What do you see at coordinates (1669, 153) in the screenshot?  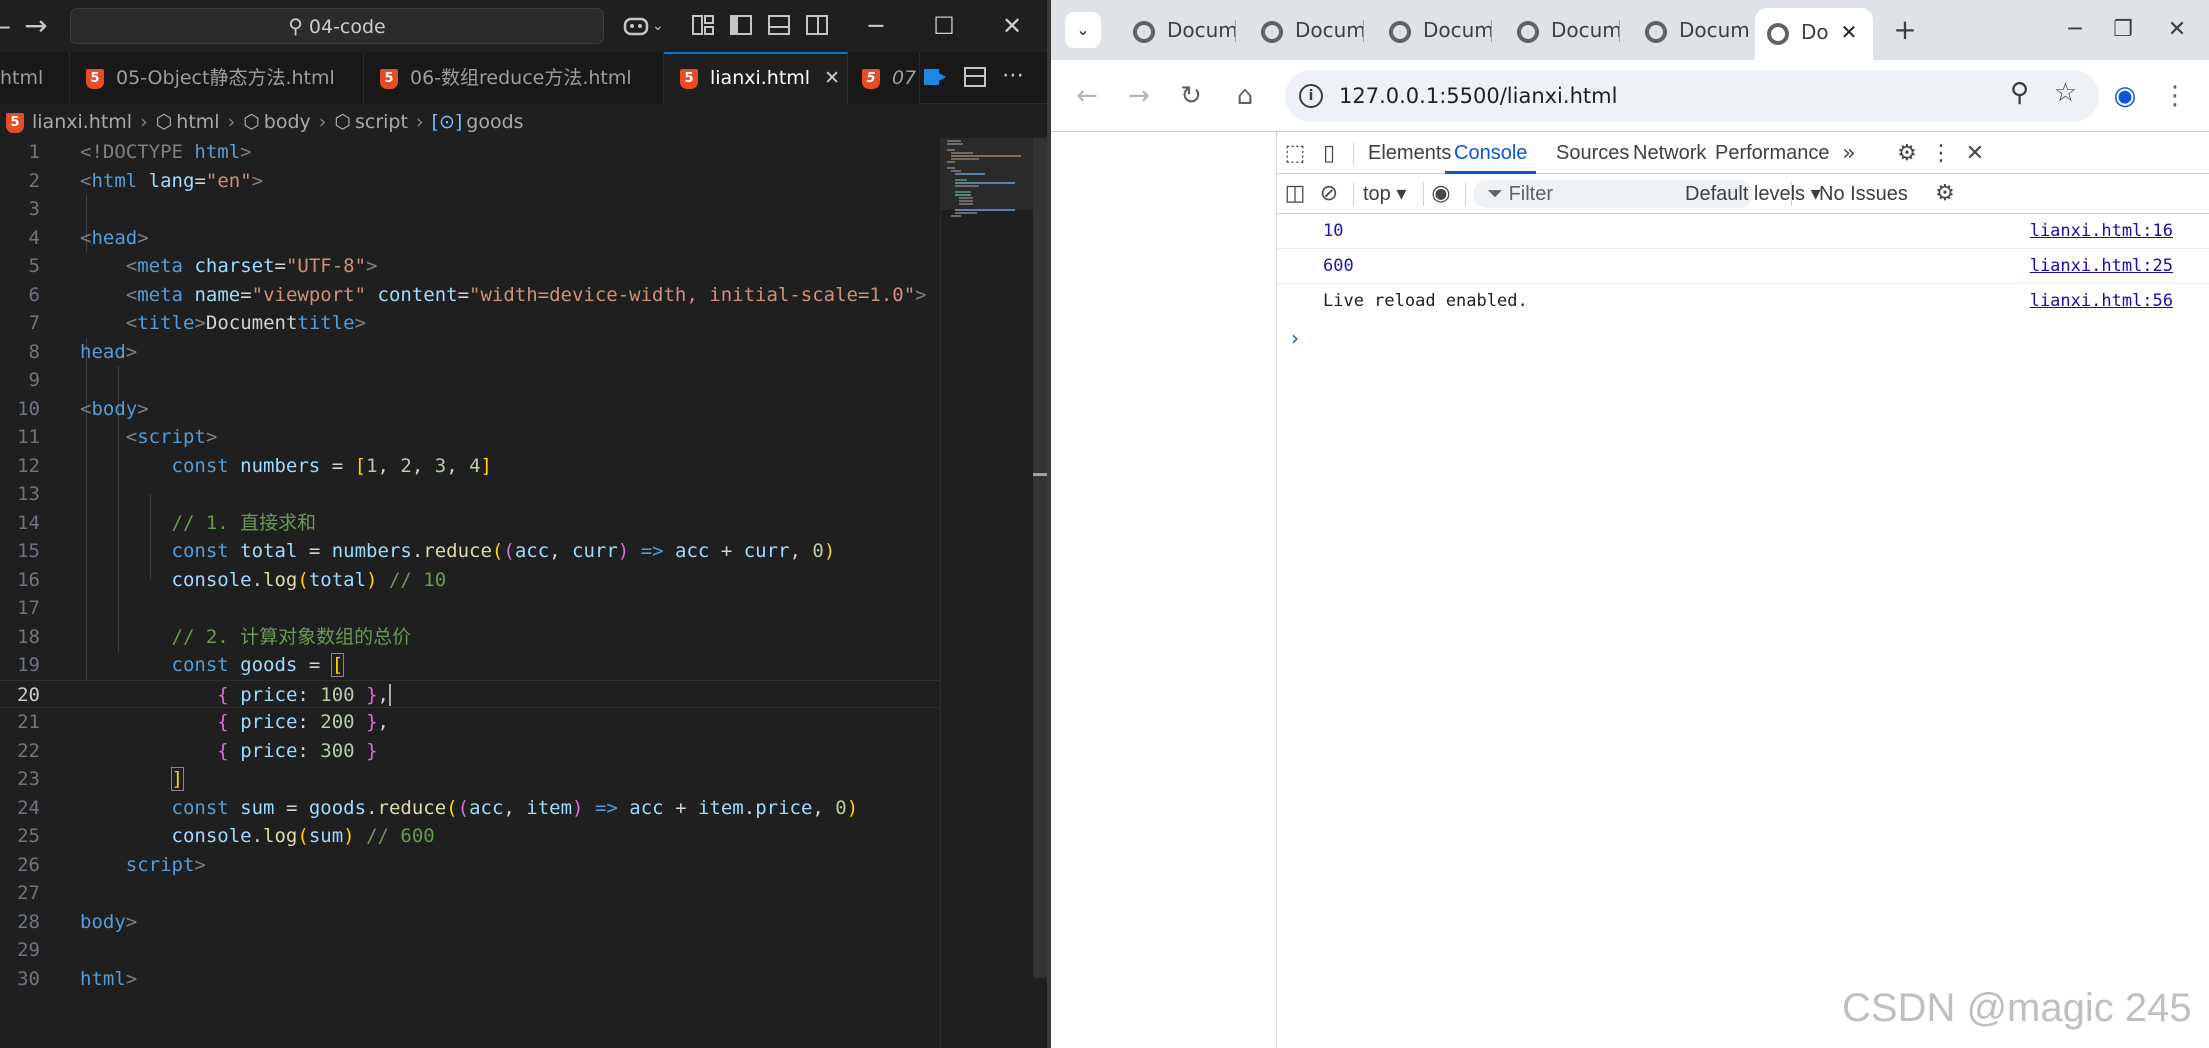 I see `tab-network: Network` at bounding box center [1669, 153].